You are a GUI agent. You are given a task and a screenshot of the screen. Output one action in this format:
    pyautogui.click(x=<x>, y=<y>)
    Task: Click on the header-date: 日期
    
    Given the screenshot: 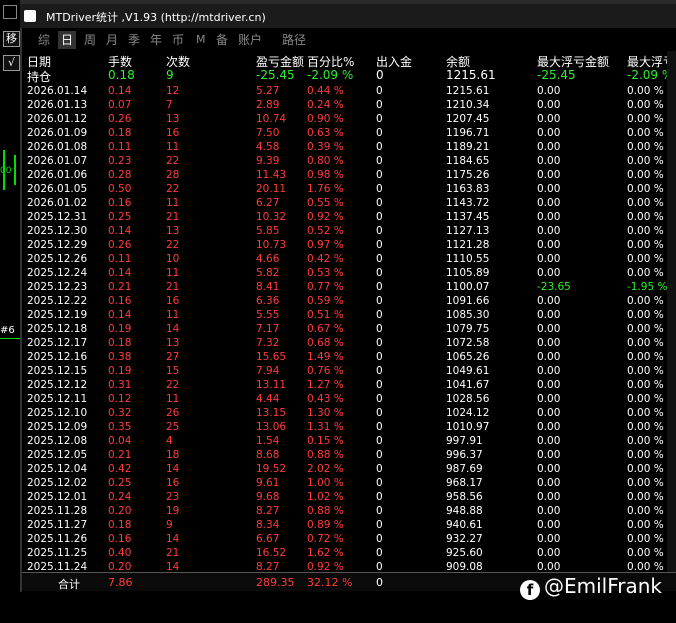 What is the action you would take?
    pyautogui.click(x=39, y=62)
    